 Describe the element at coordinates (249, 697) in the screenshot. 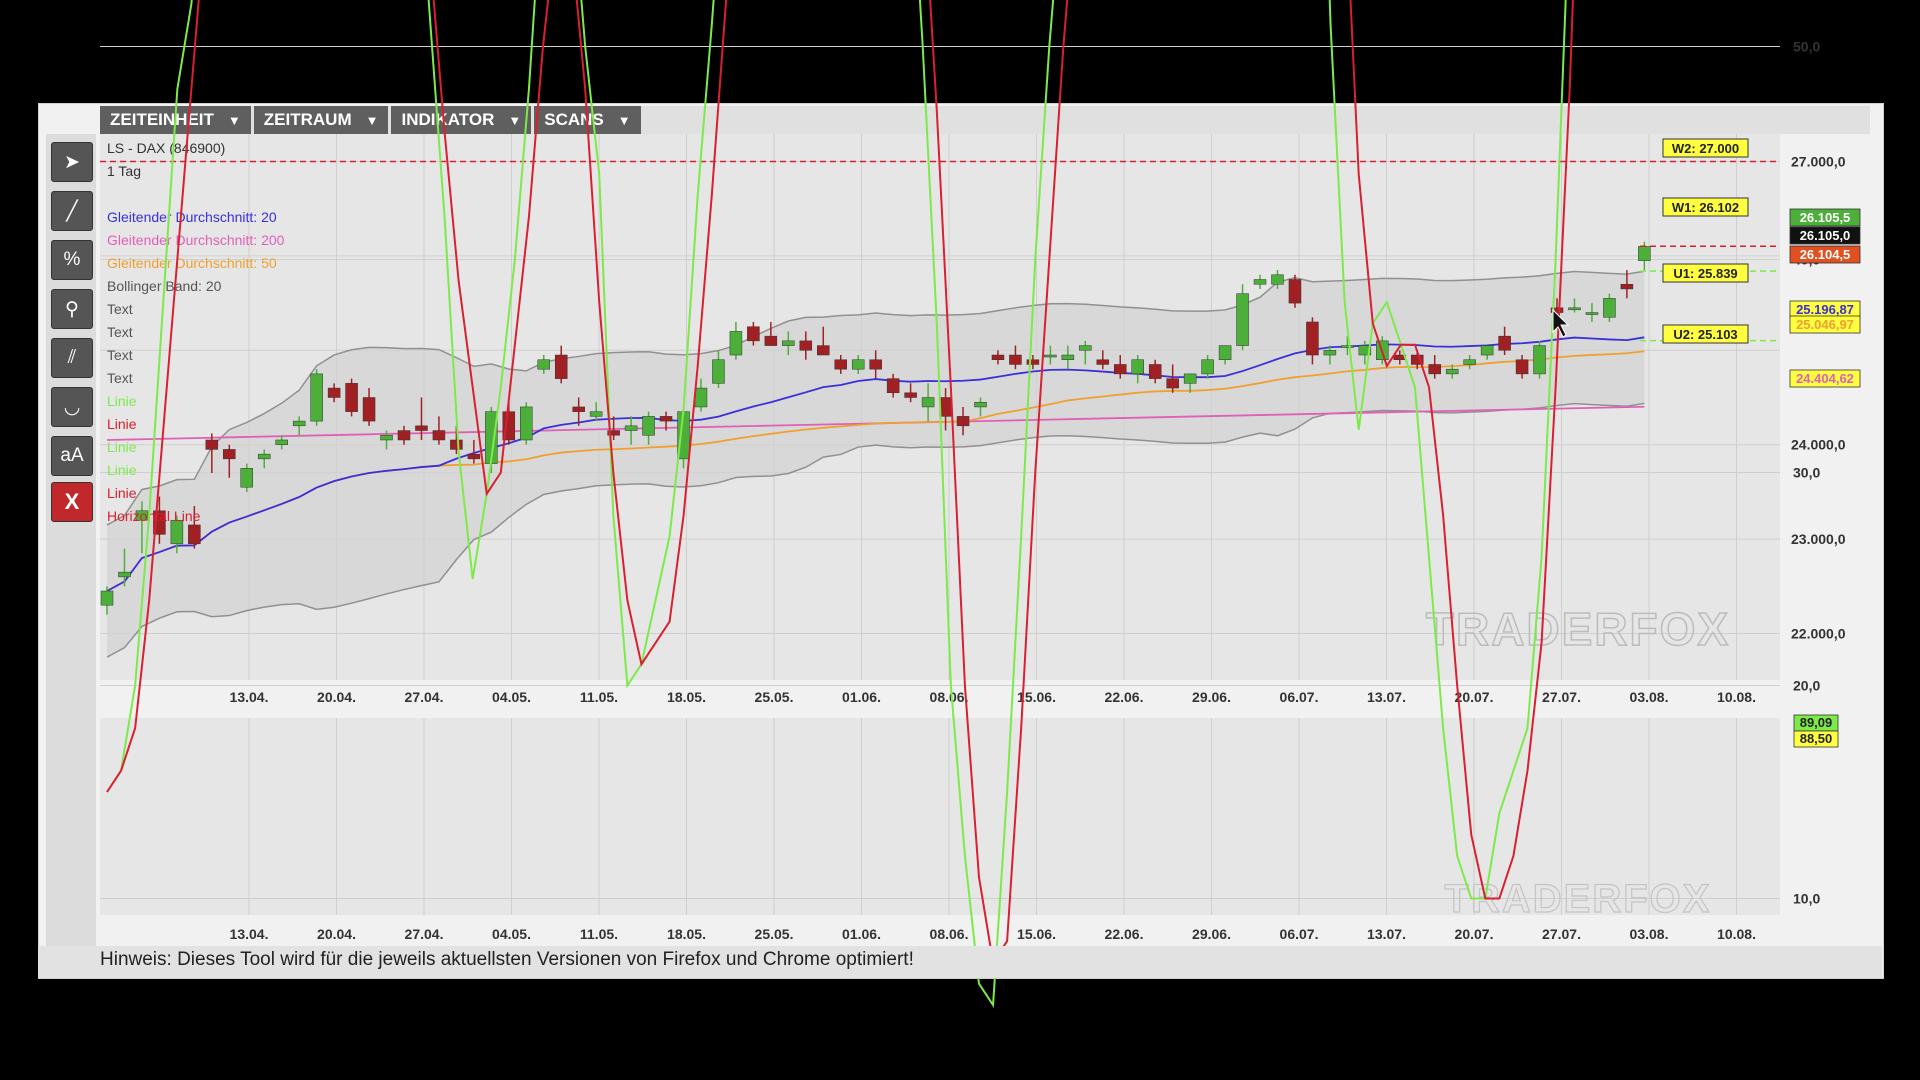

I see `x-tick-label: 13.04.` at that location.